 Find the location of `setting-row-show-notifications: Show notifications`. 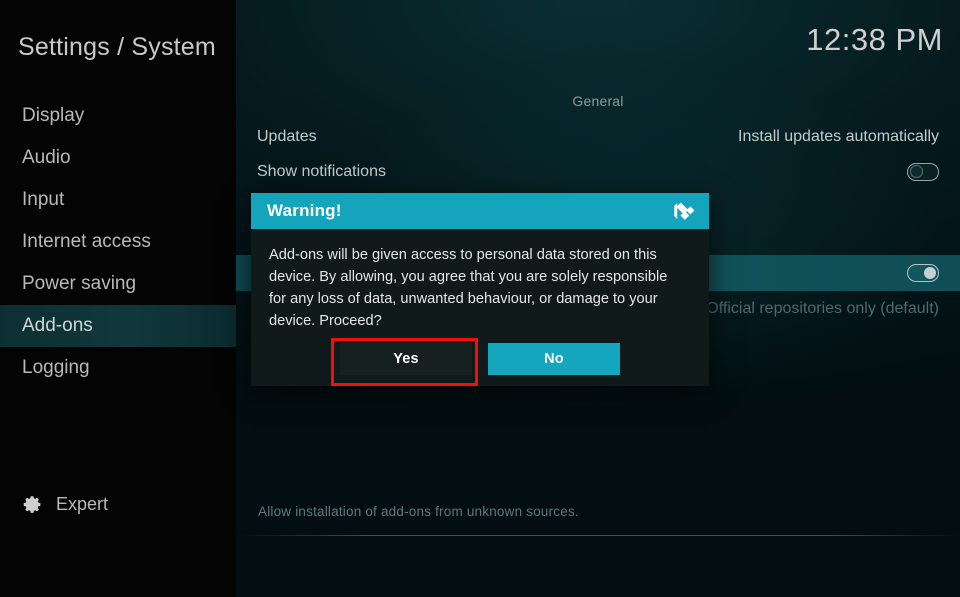

setting-row-show-notifications: Show notifications is located at coordinates (598, 171).